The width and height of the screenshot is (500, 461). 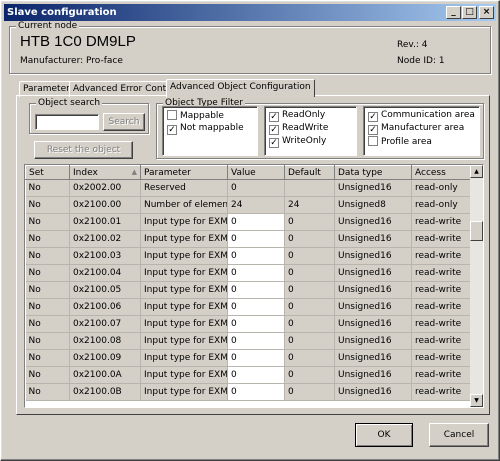 What do you see at coordinates (105, 172) in the screenshot?
I see `column-header-index: Index ▲` at bounding box center [105, 172].